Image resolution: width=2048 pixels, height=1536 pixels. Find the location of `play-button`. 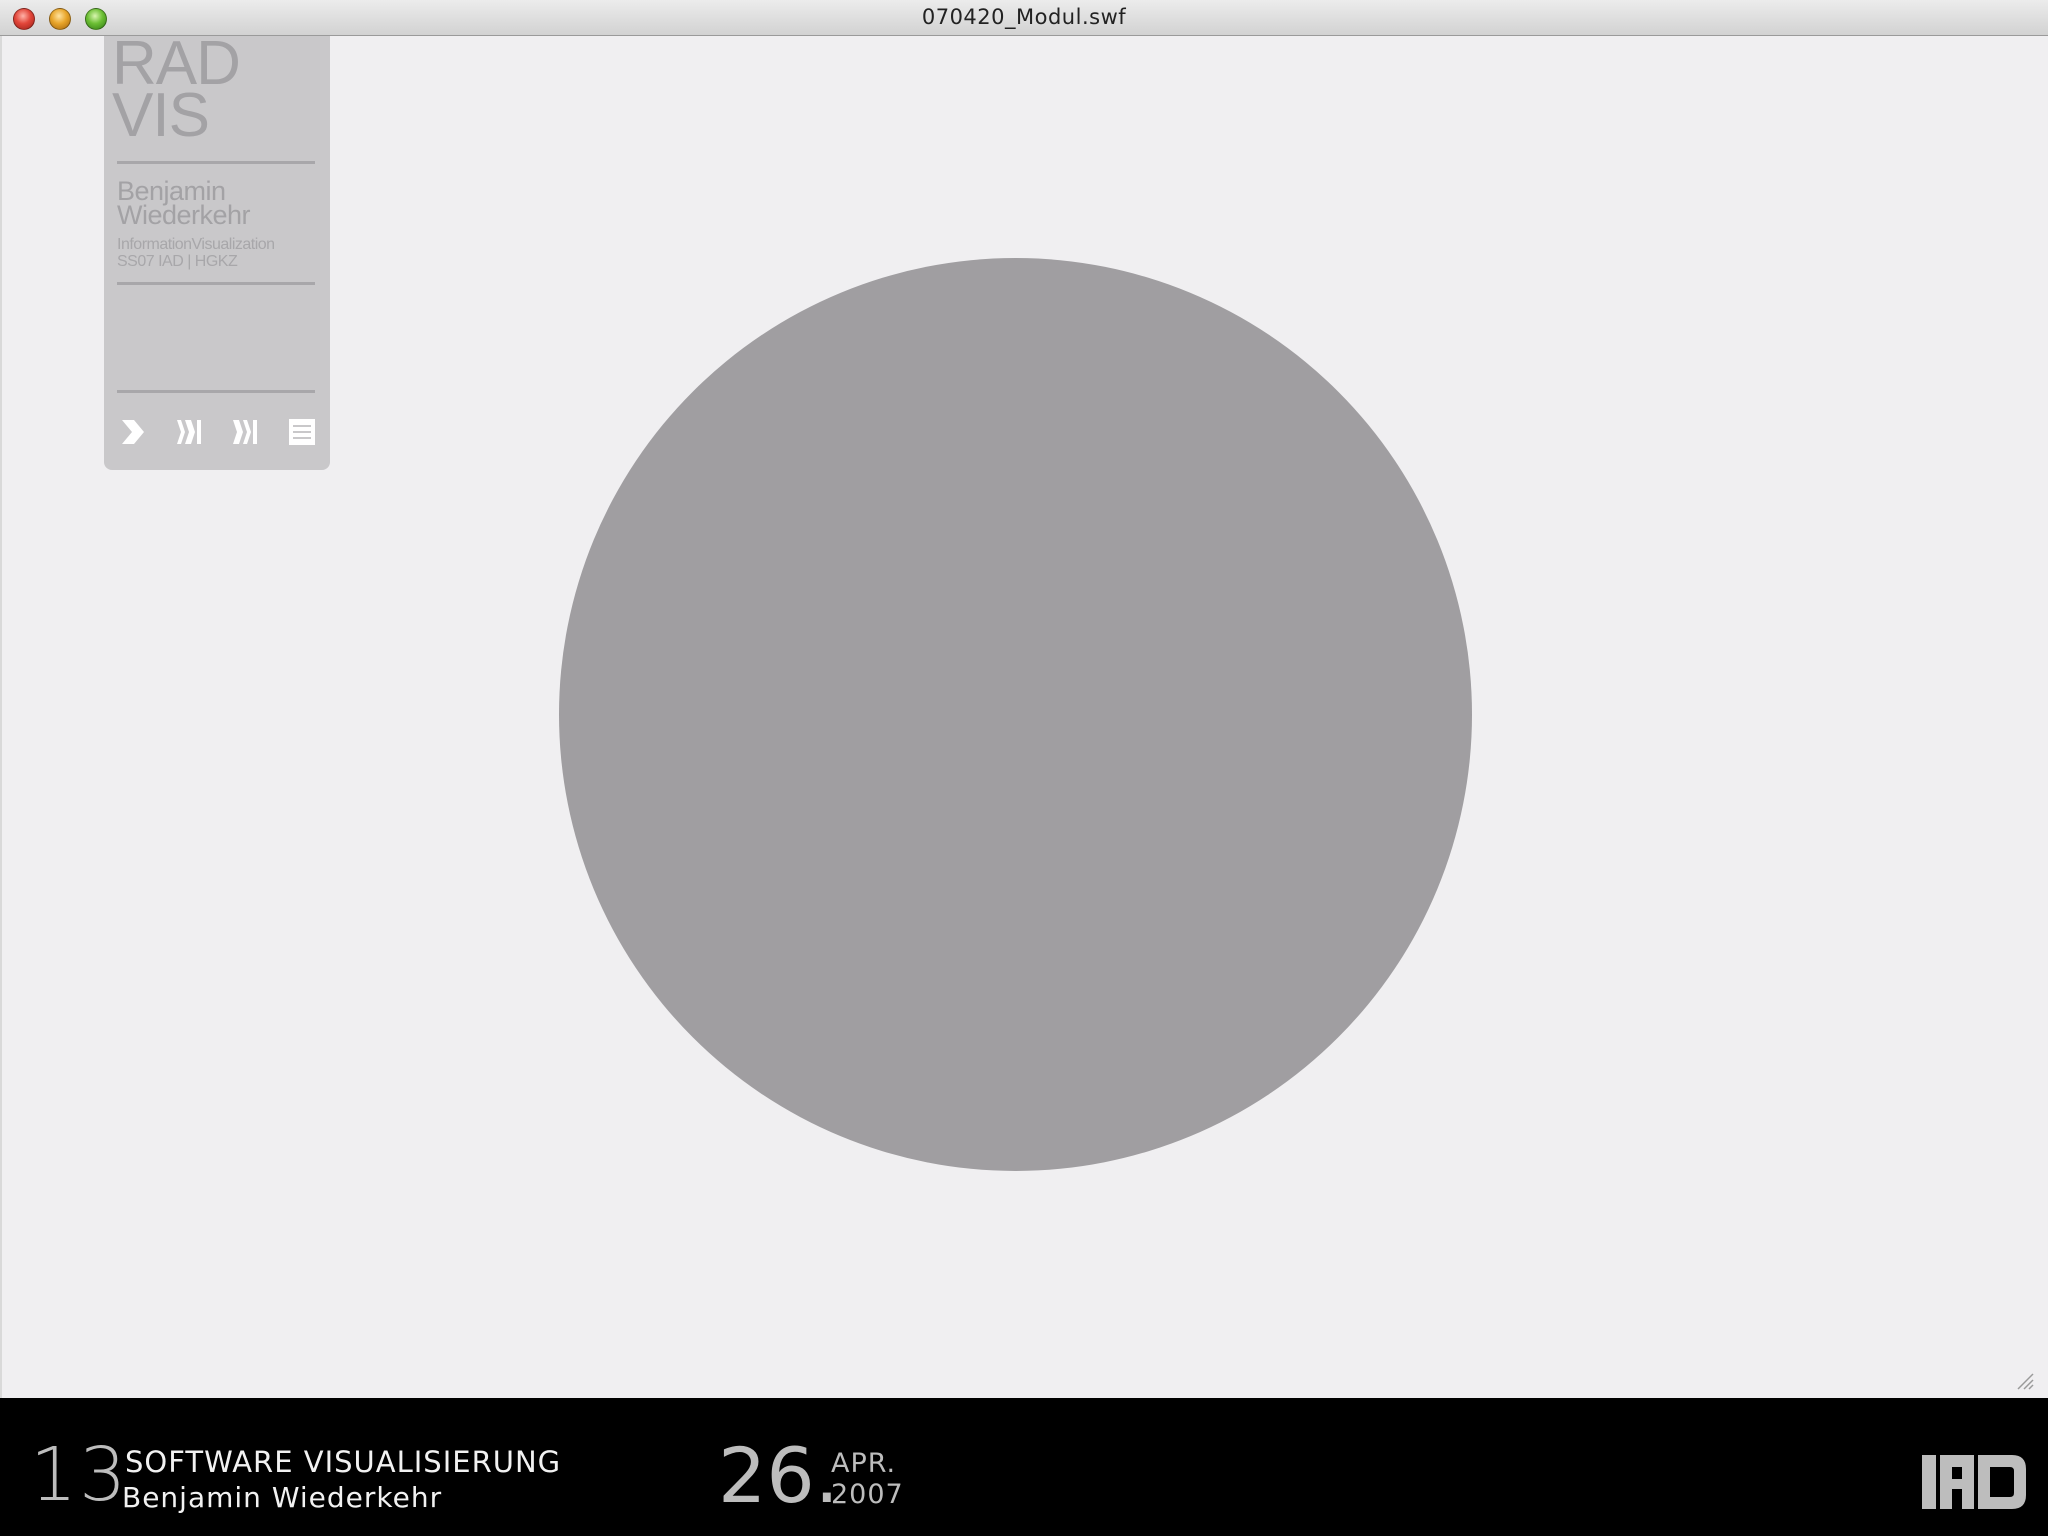

play-button is located at coordinates (134, 432).